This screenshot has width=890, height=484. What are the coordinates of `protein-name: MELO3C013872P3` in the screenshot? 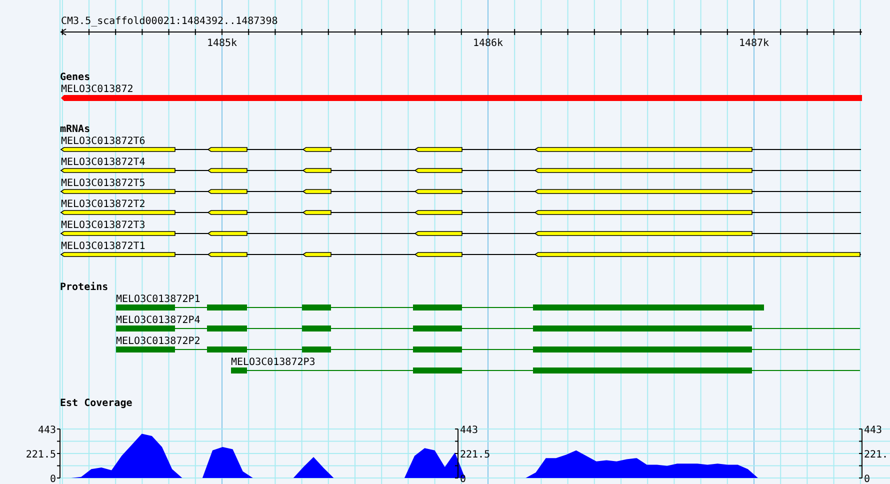 It's located at (273, 362).